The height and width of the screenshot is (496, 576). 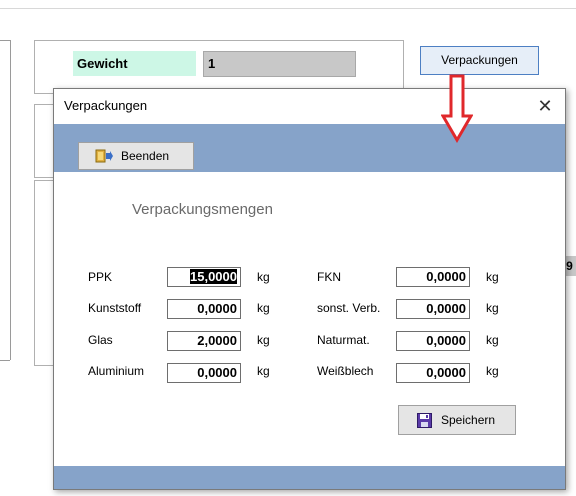 I want to click on weissblech-input: 0,0000, so click(x=433, y=373).